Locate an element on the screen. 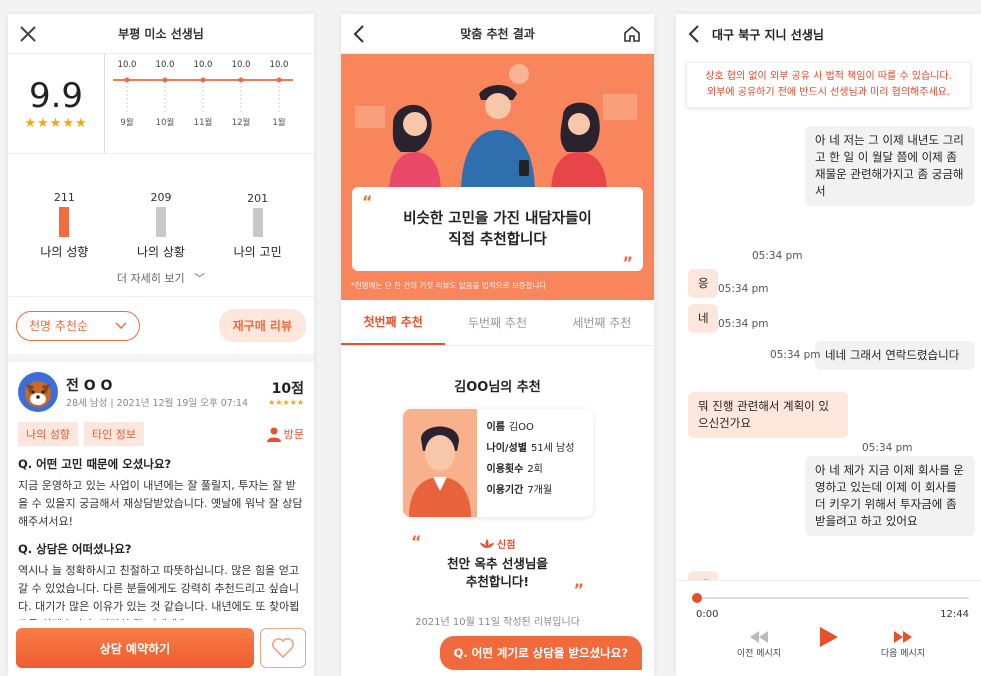 The image size is (981, 676). score-trend-chart: 10.0 9월 10.0 10월 10.0 11월 10.0 12월 10.0 1월 is located at coordinates (209, 103).